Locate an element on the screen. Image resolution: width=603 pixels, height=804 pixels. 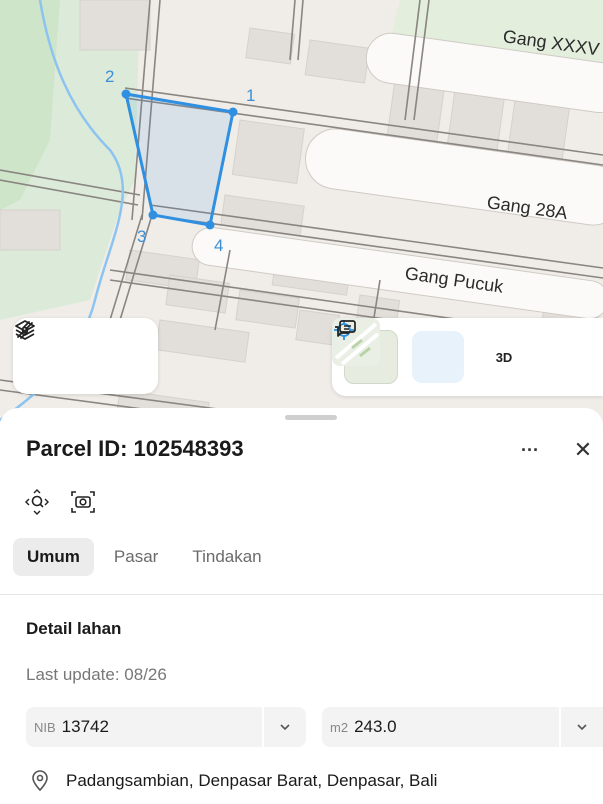
tab-tindakan: Tindakan is located at coordinates (226, 557).